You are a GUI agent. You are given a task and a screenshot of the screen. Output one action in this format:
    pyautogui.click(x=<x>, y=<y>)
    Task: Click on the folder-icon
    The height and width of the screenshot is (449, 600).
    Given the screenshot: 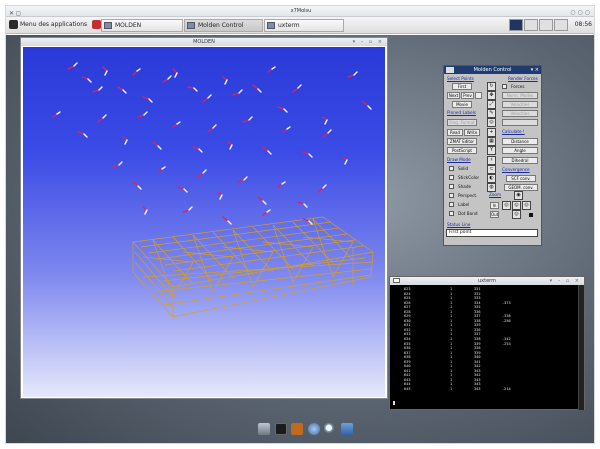 What is the action you would take?
    pyautogui.click(x=346, y=429)
    